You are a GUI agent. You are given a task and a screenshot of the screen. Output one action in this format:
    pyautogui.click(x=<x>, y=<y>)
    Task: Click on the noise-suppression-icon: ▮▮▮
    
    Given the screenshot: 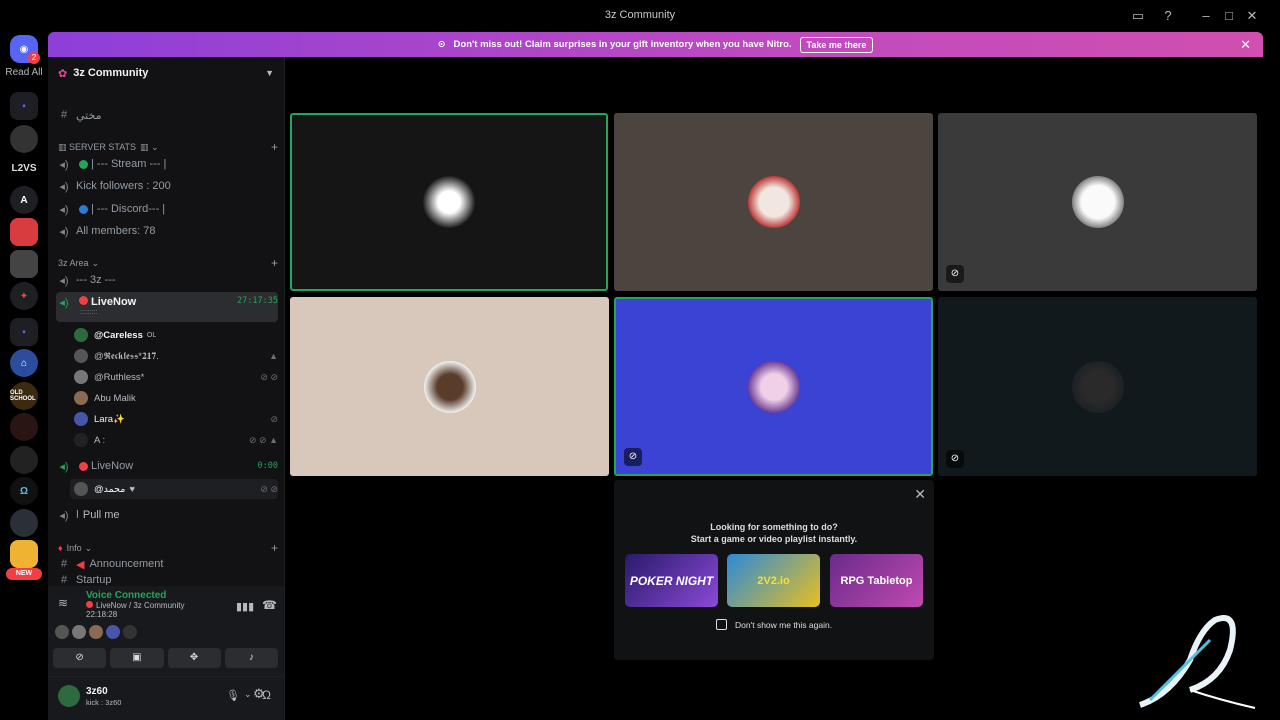 What is the action you would take?
    pyautogui.click(x=245, y=606)
    